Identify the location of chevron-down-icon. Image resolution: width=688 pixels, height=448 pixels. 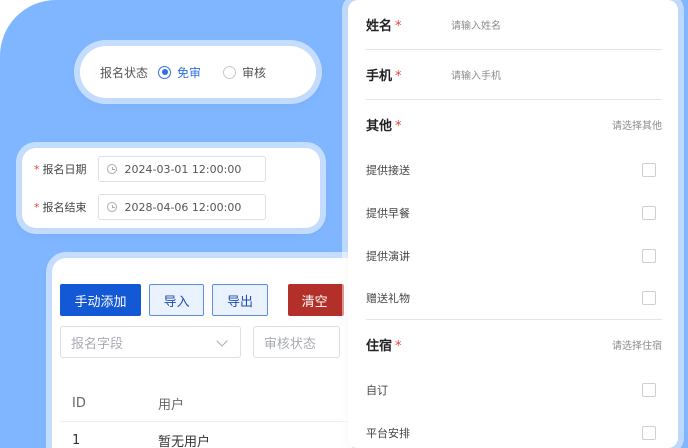
(222, 341).